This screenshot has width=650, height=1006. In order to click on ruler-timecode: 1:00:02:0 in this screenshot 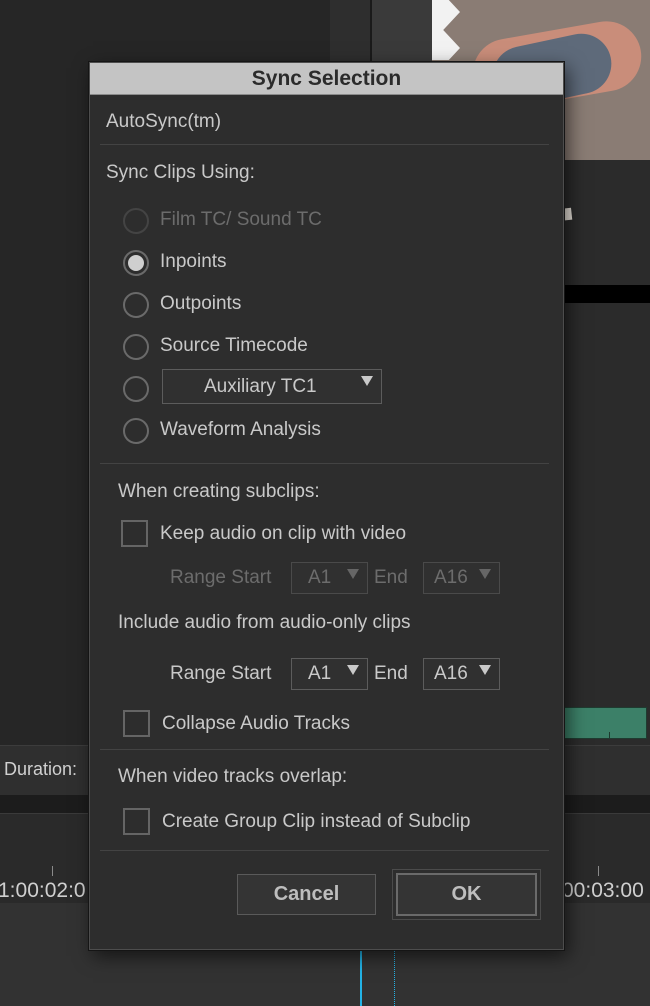, I will do `click(43, 890)`.